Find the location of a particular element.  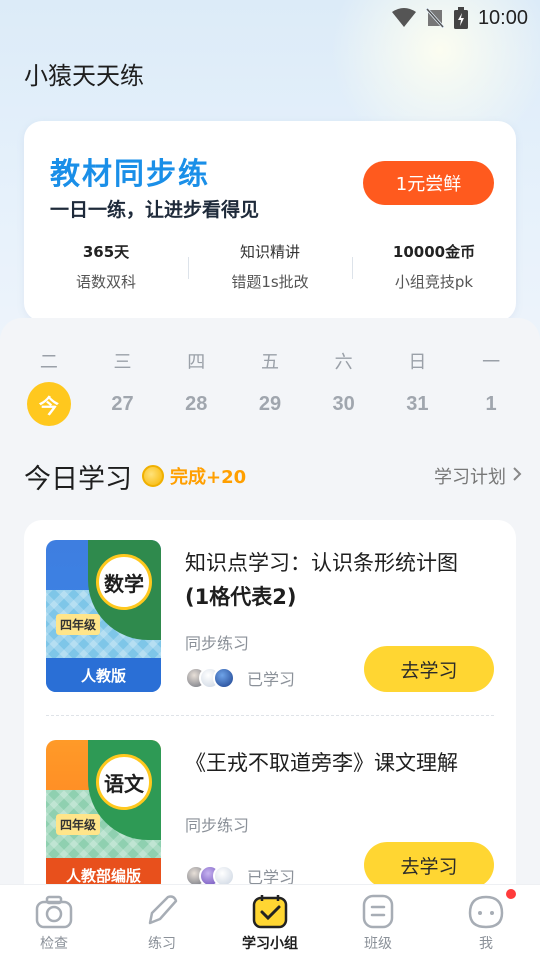

reward-text: 完成+20 is located at coordinates (208, 477).